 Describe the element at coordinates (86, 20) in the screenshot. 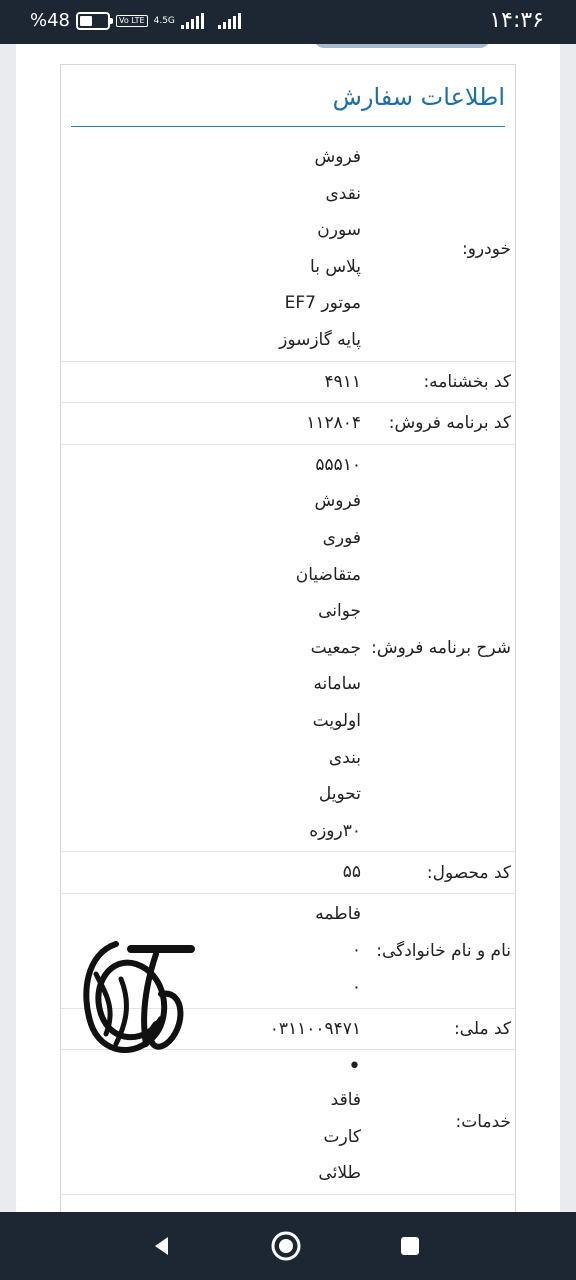

I see `battery-fill` at that location.